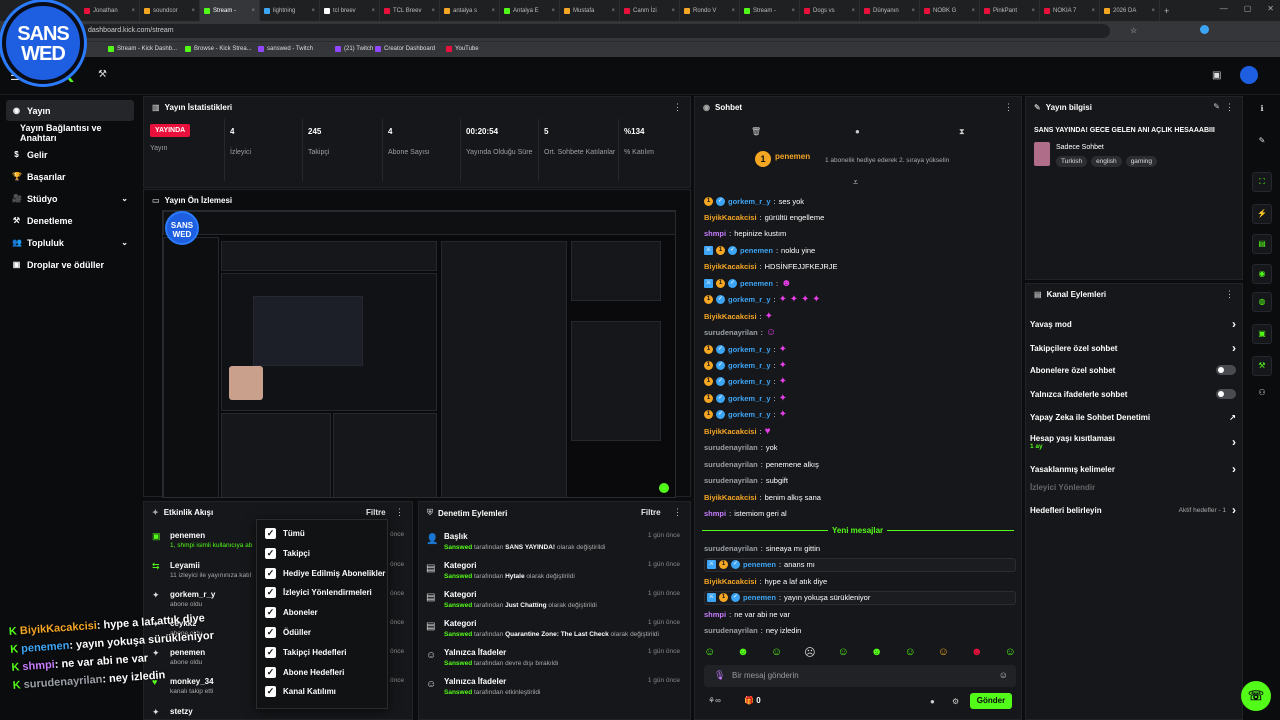 The image size is (1280, 720). What do you see at coordinates (595, 31) in the screenshot?
I see `url-input: dashboard.kick.com/stream` at bounding box center [595, 31].